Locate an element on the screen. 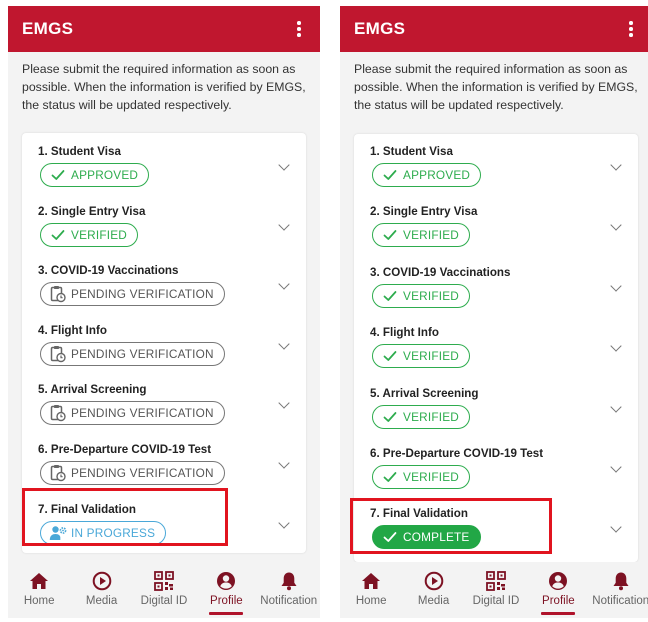  bottom-navigation: Home Media Digital ID Profile Notification is located at coordinates (164, 590).